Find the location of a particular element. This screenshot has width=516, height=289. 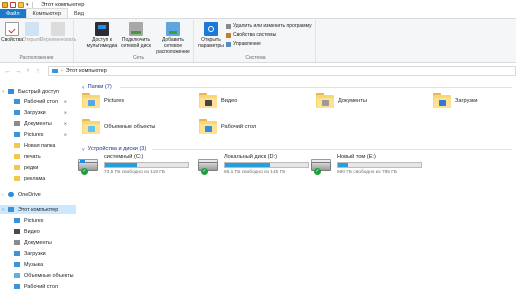

network-group-label: Сеть is located at coordinates (138, 58).